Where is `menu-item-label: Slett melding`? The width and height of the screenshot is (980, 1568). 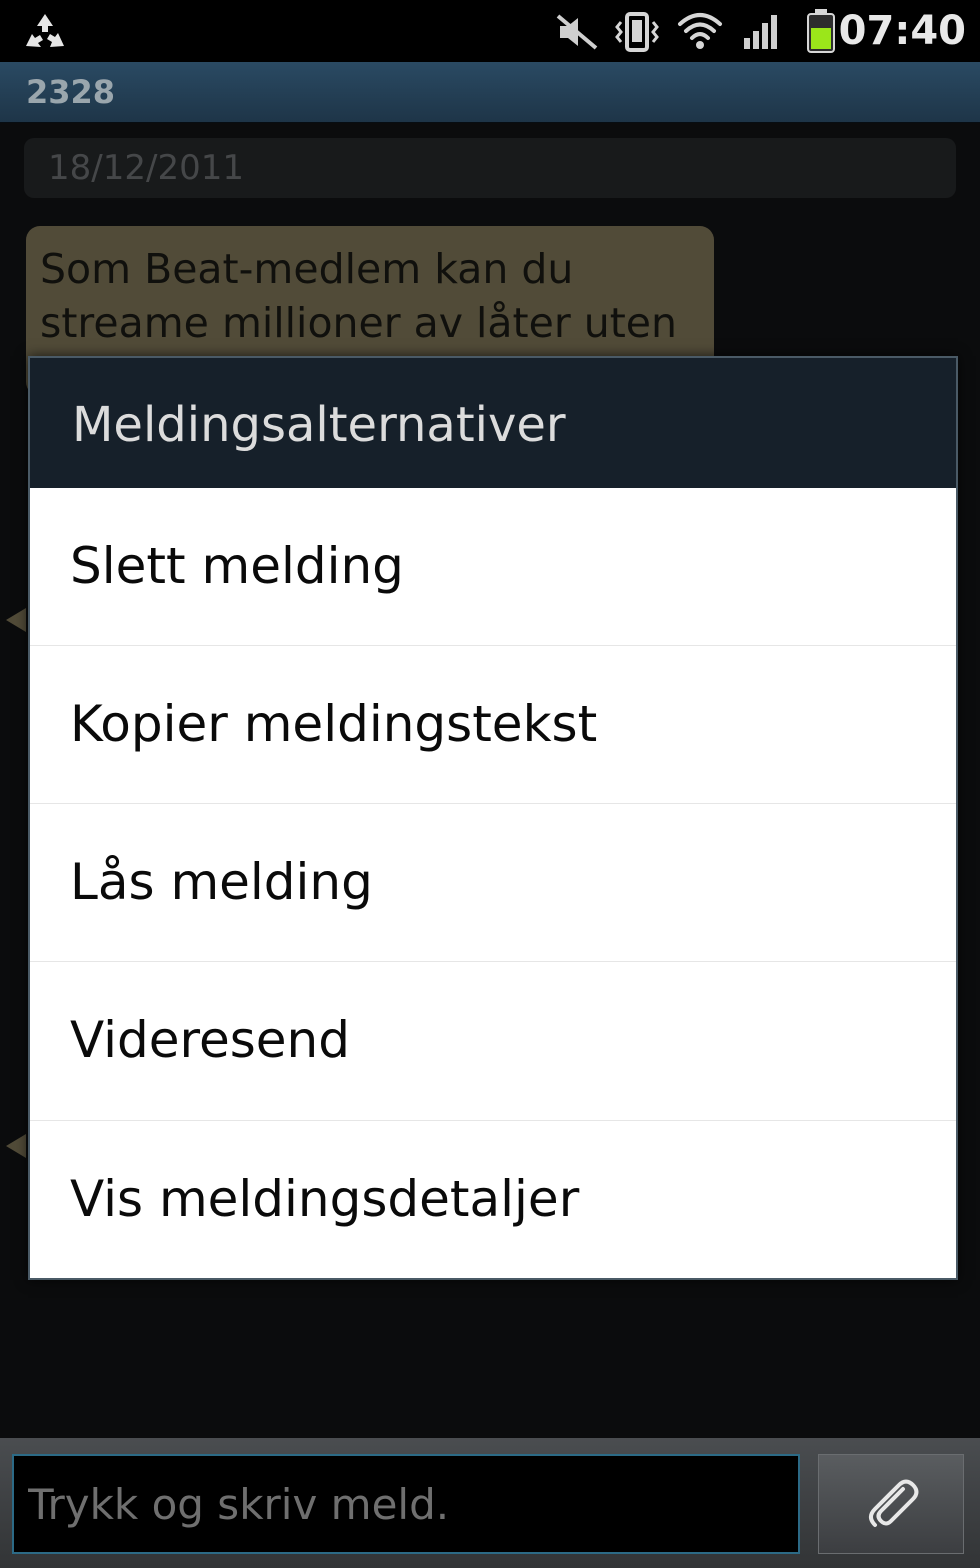 menu-item-label: Slett melding is located at coordinates (237, 566).